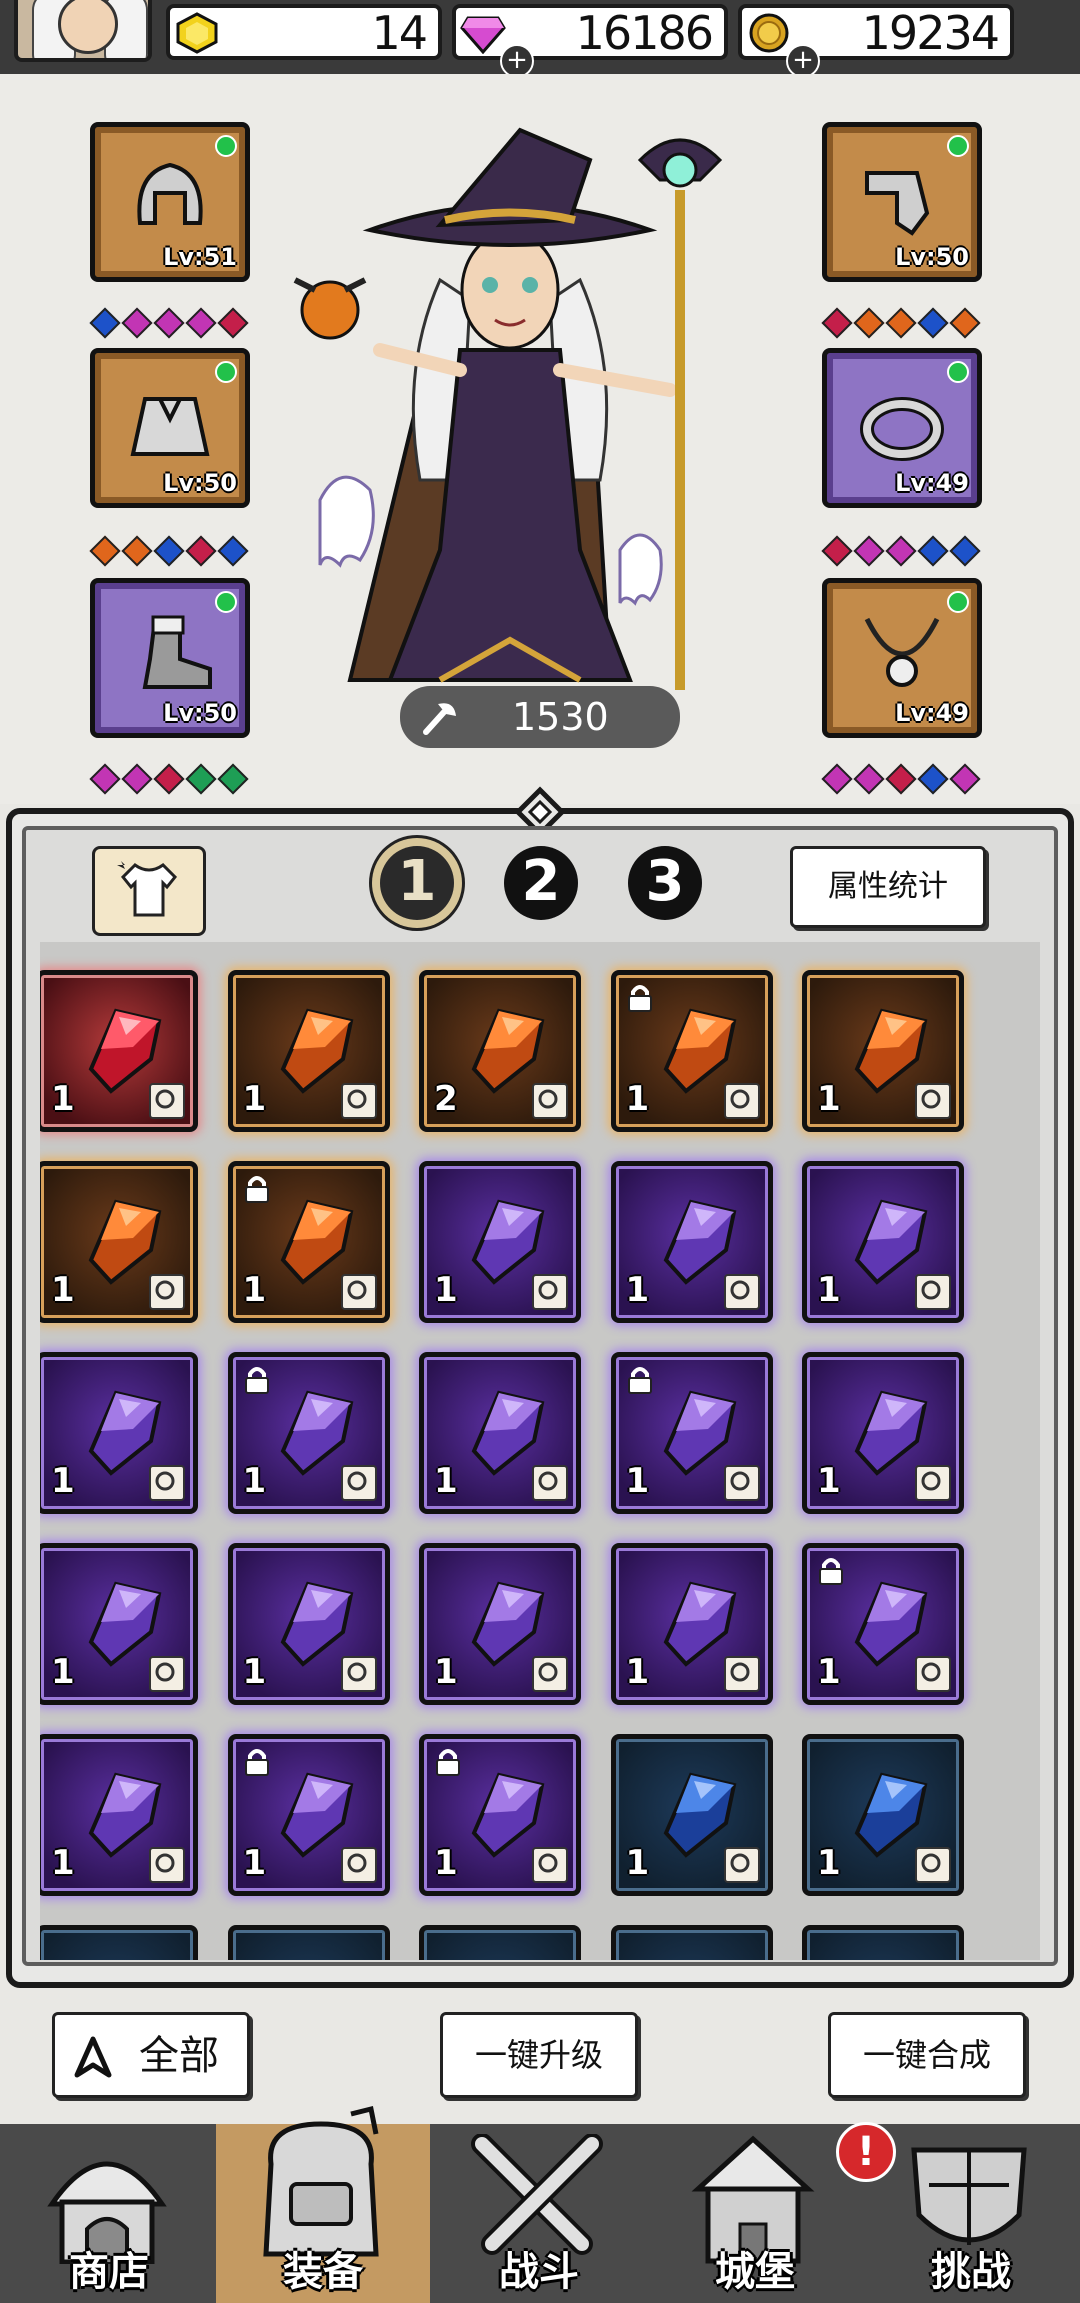  Describe the element at coordinates (971, 2213) in the screenshot. I see `nav-challenge: 挑战` at that location.